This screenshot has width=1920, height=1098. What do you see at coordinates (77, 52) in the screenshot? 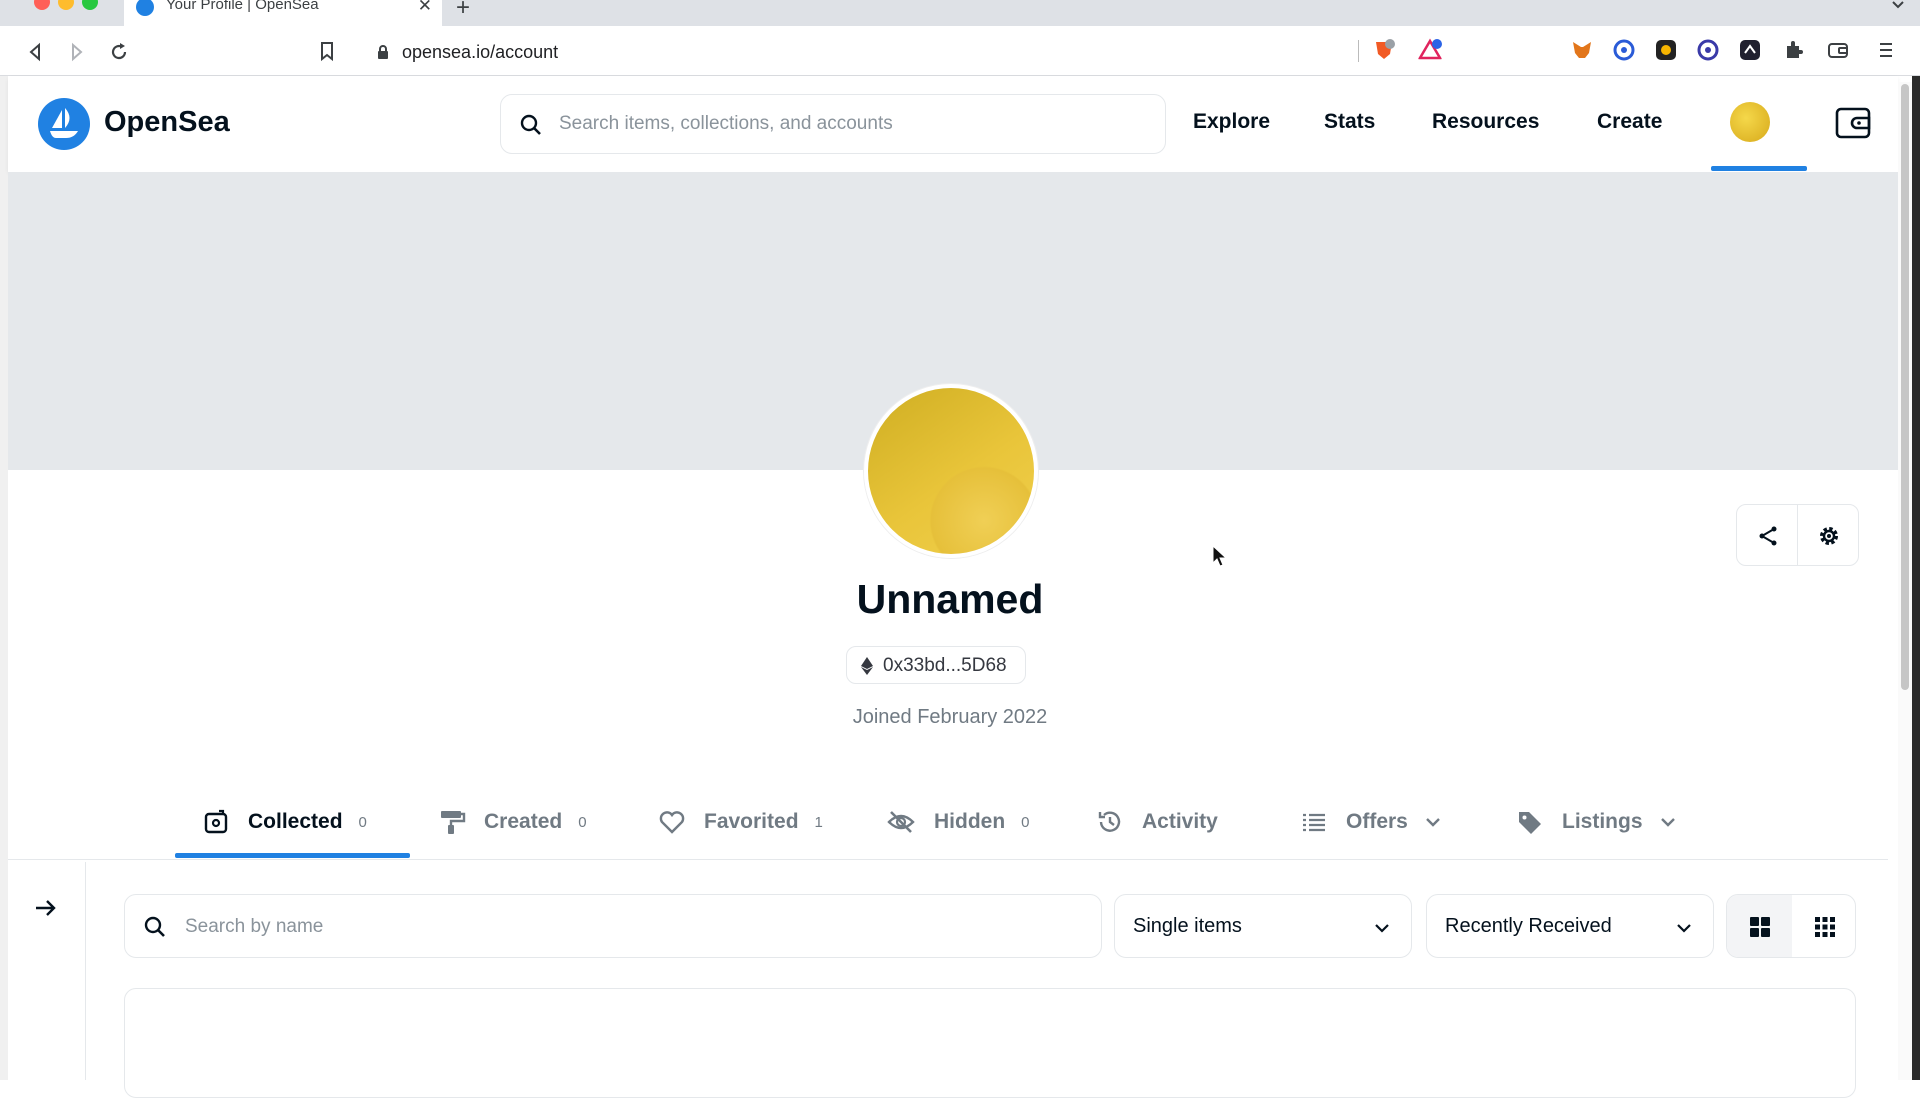
I see `forward-icon` at bounding box center [77, 52].